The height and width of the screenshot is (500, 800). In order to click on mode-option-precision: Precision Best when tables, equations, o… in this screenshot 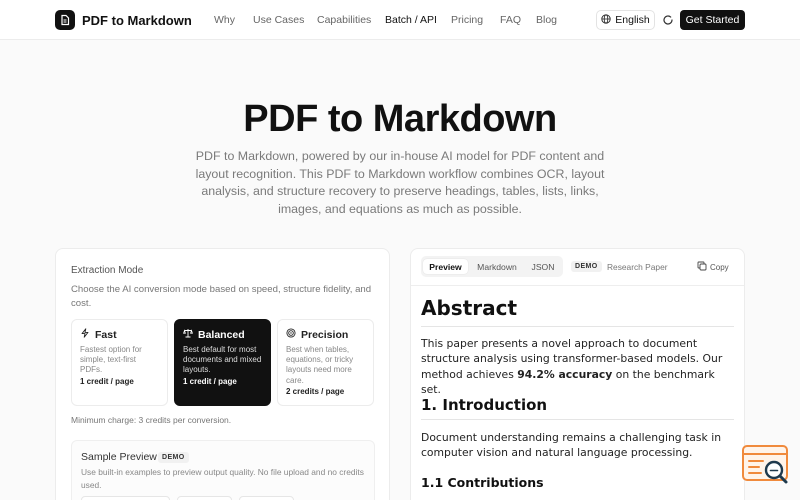, I will do `click(325, 362)`.